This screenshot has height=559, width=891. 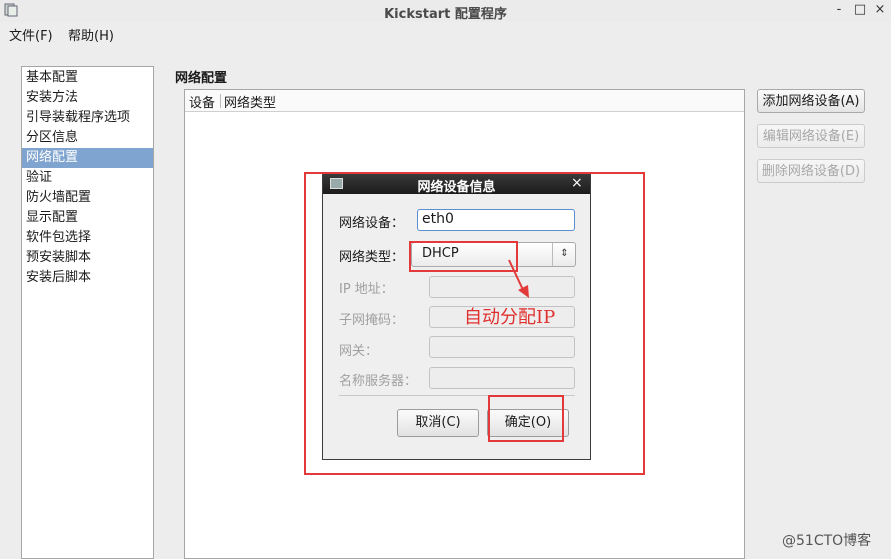 What do you see at coordinates (31, 34) in the screenshot?
I see `menu-file: 文件(F)` at bounding box center [31, 34].